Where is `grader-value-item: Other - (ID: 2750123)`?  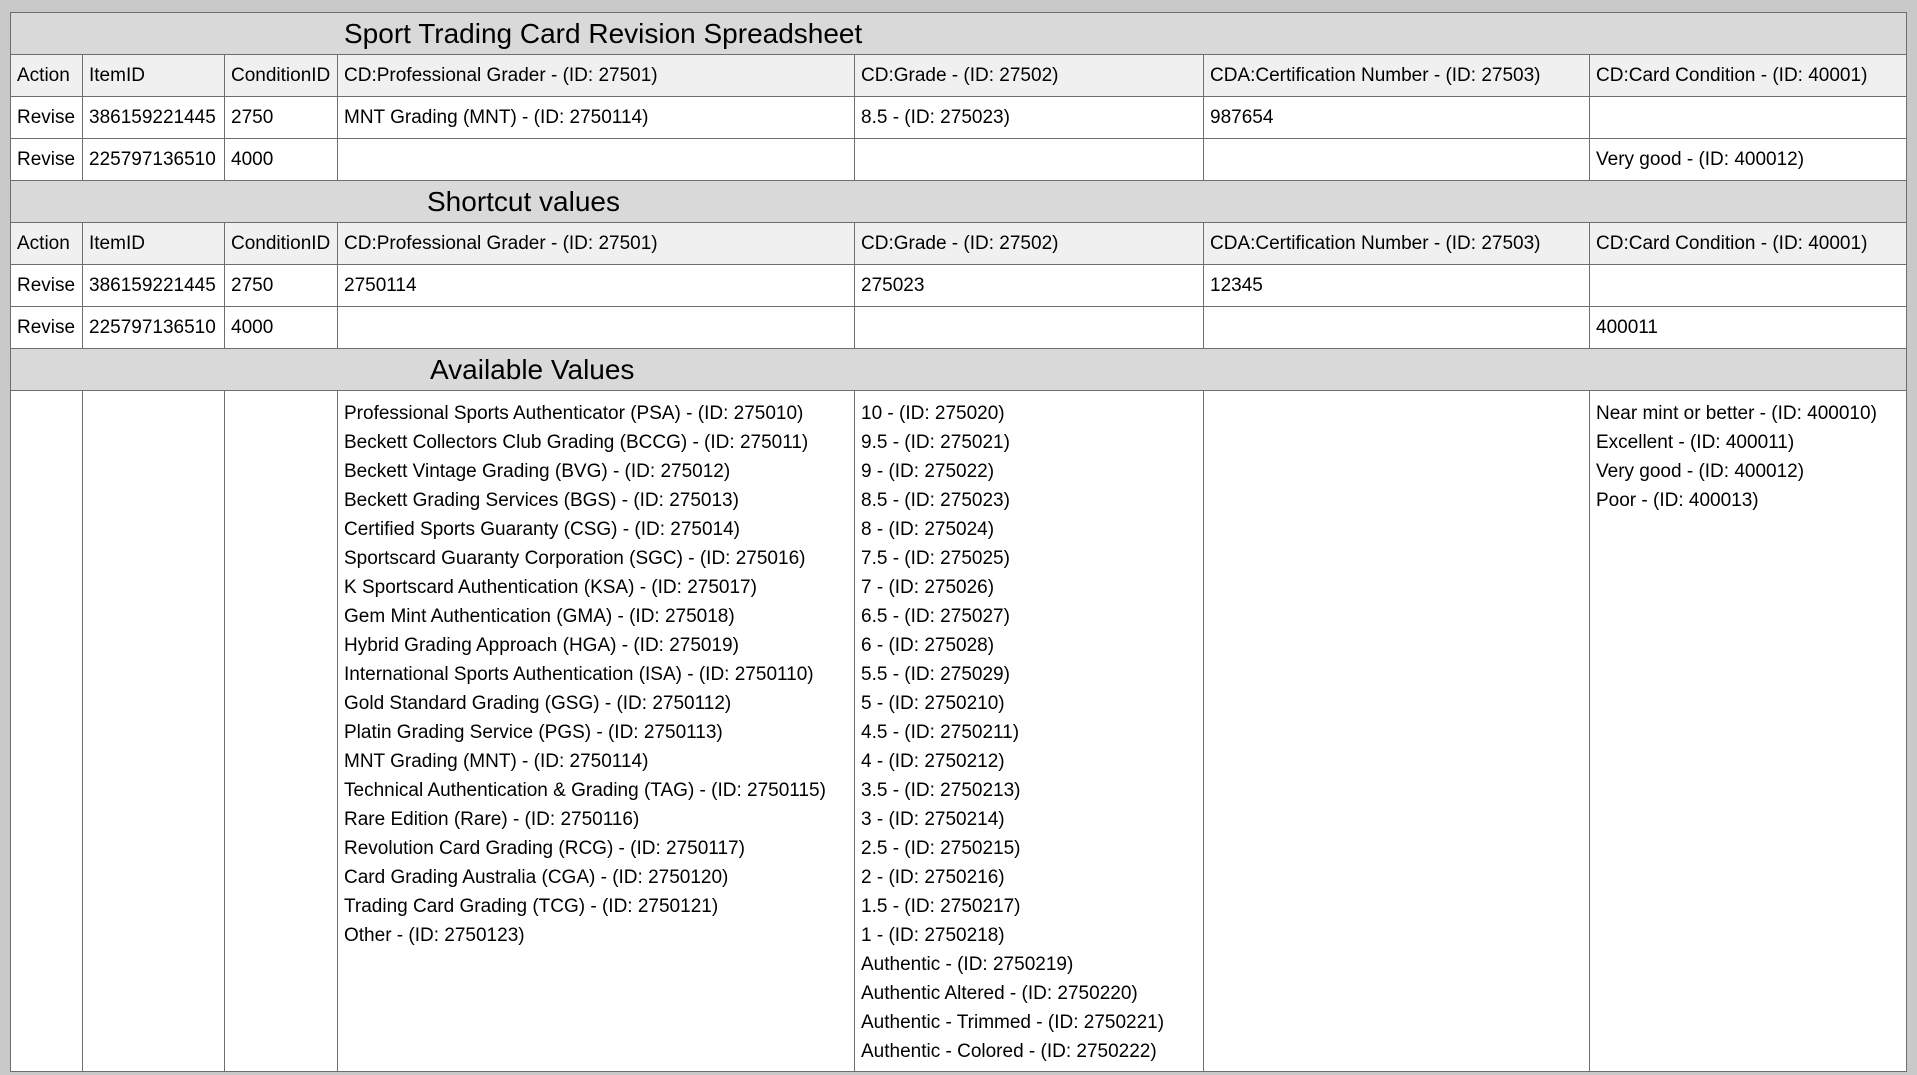
grader-value-item: Other - (ID: 2750123) is located at coordinates (434, 935).